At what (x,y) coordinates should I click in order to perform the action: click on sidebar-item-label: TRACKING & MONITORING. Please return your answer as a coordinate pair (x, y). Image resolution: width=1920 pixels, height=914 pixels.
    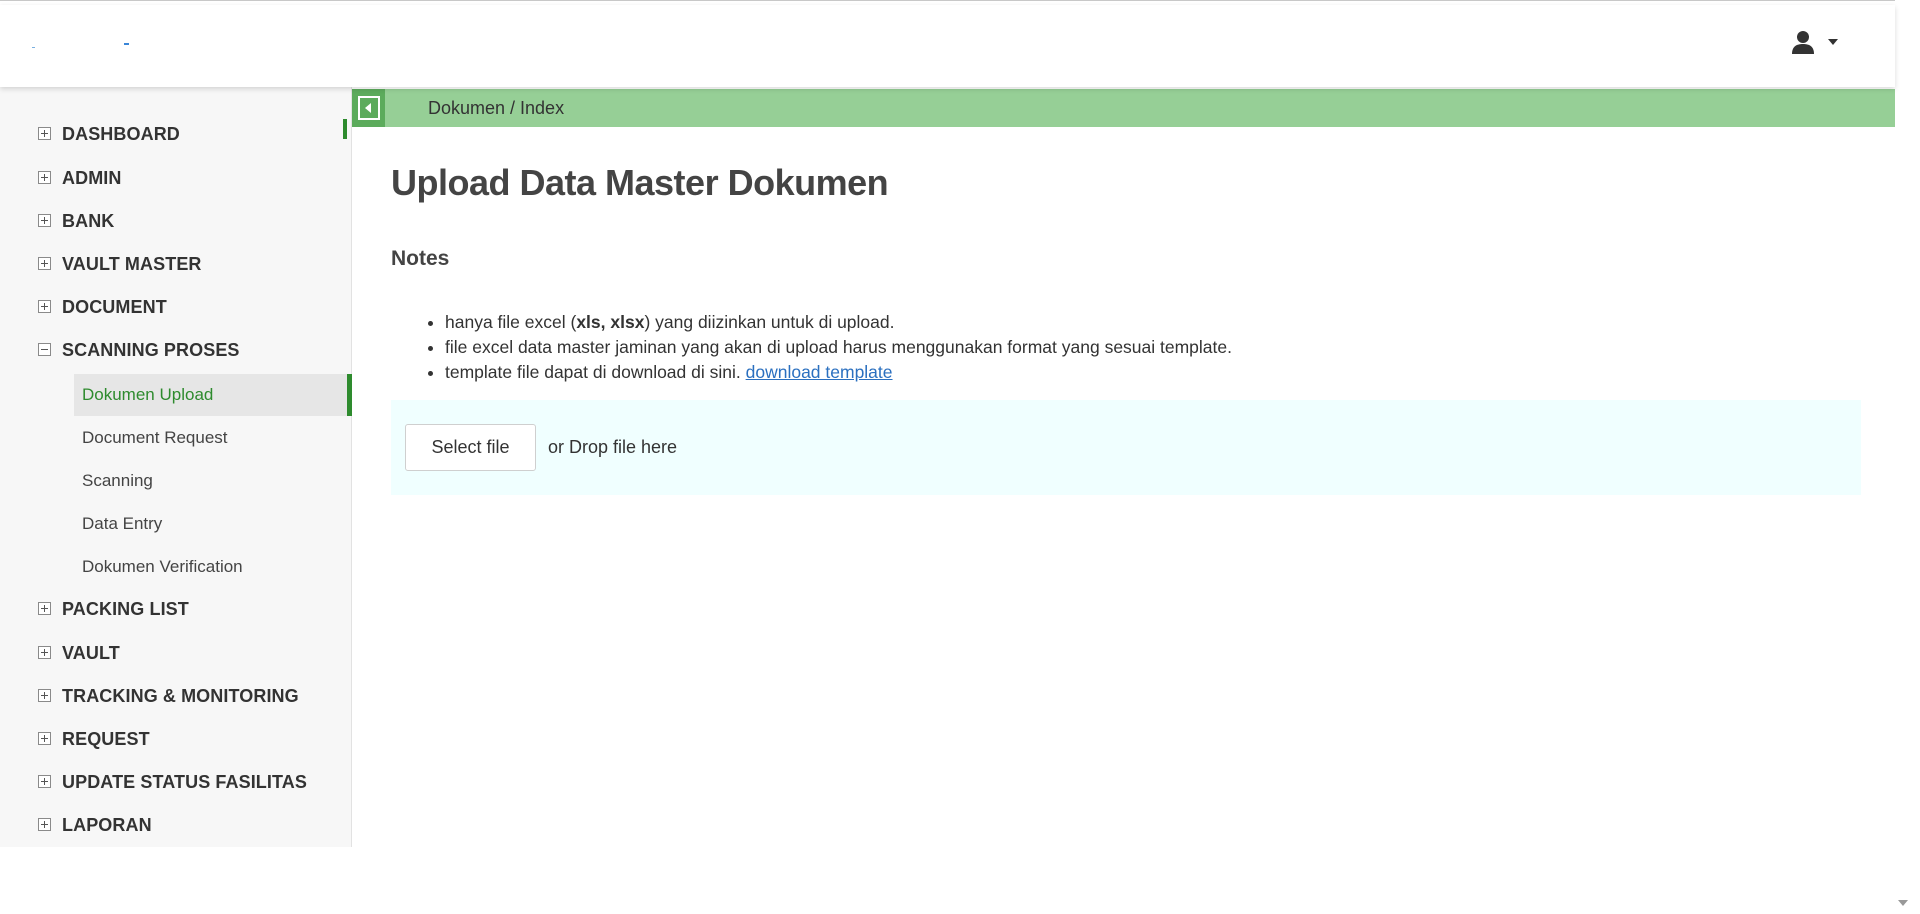
    Looking at the image, I should click on (180, 695).